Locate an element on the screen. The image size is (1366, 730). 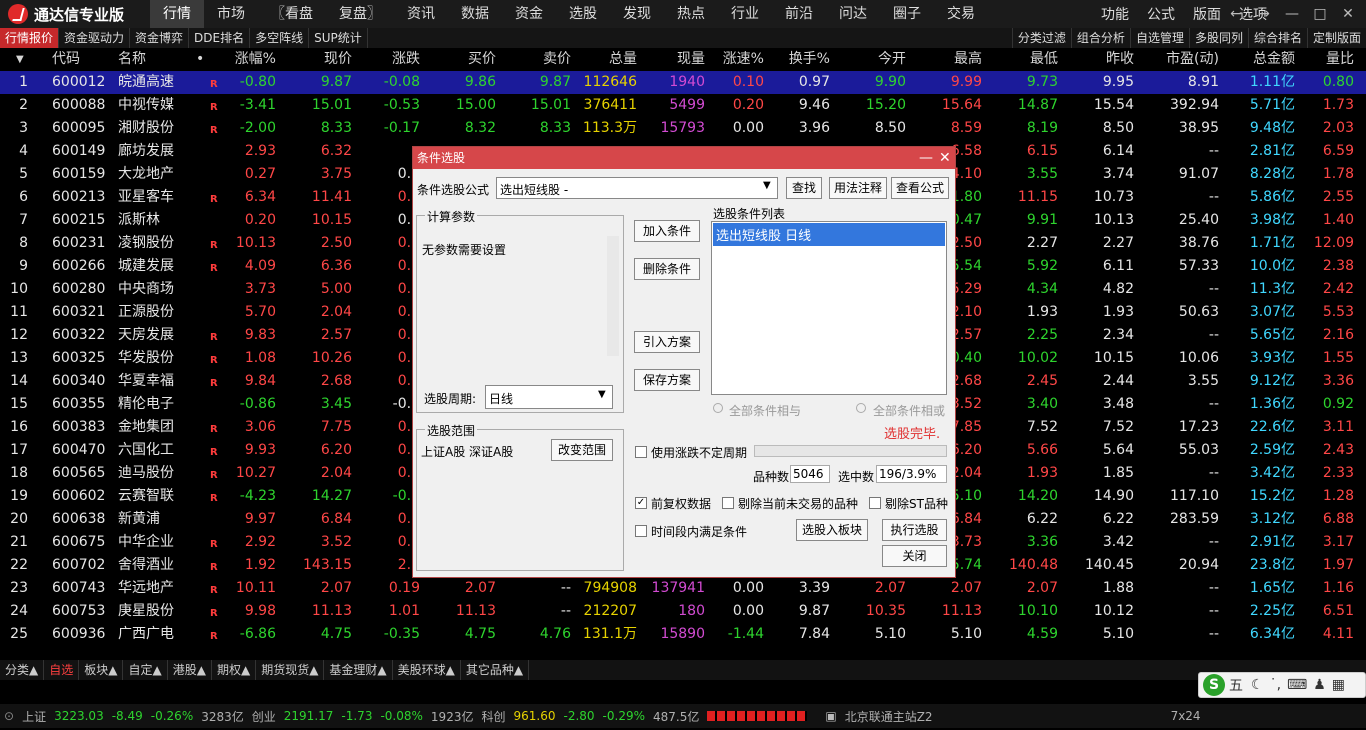
market-tab: 自选 is located at coordinates (62, 670).